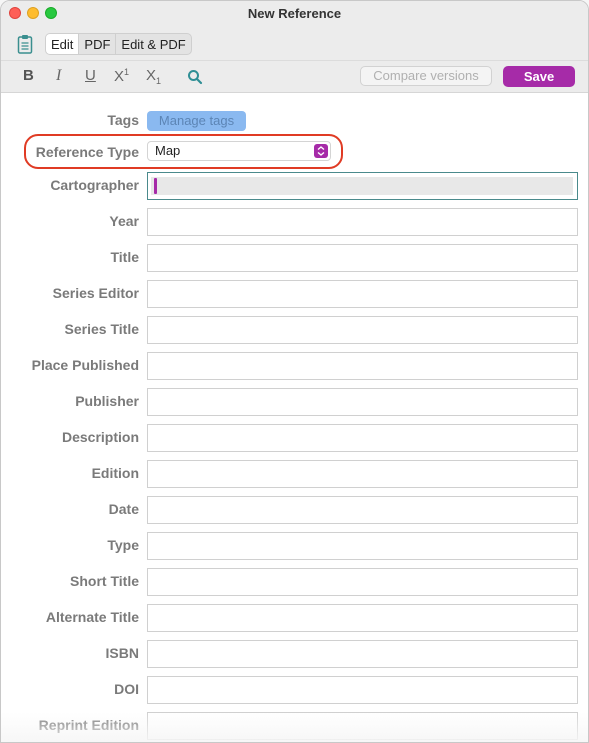 Image resolution: width=589 pixels, height=743 pixels. What do you see at coordinates (362, 654) in the screenshot?
I see `isbn-field` at bounding box center [362, 654].